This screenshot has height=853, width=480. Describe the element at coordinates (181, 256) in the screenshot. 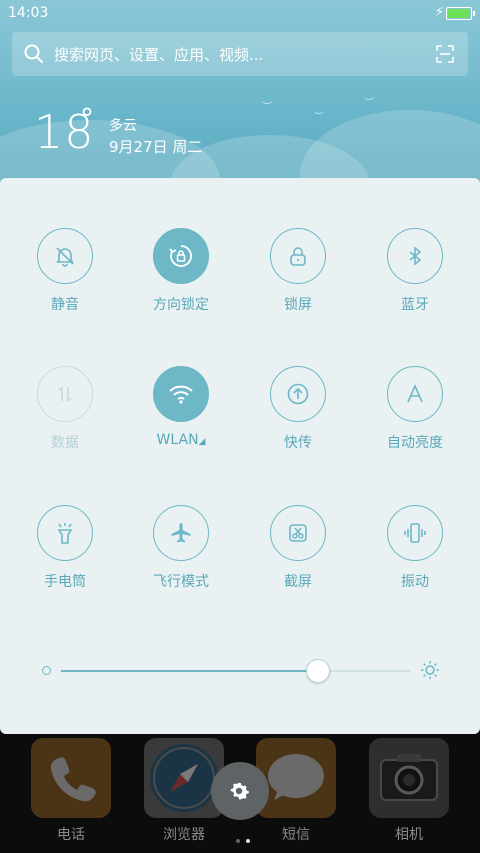

I see `rotation-lock-icon` at that location.